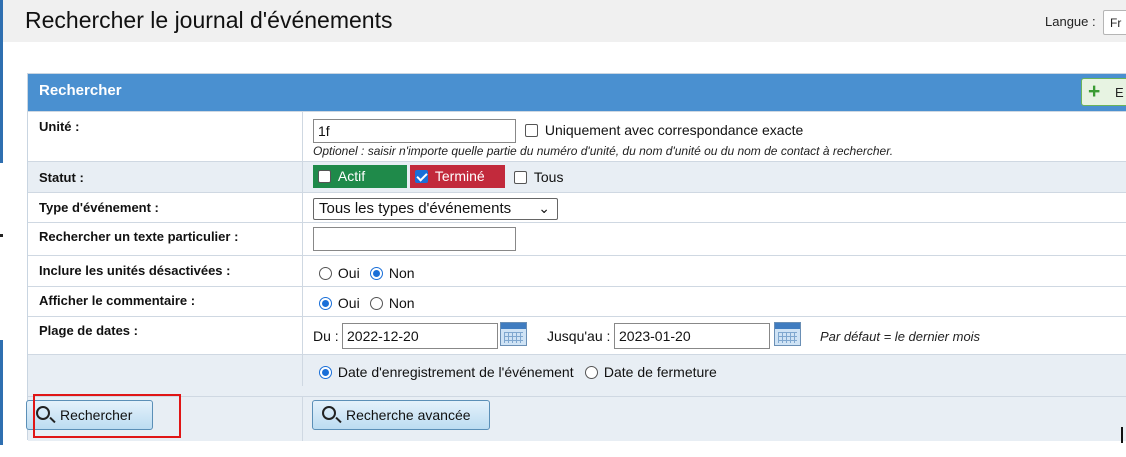 The width and height of the screenshot is (1126, 457). Describe the element at coordinates (714, 207) in the screenshot. I see `event-type-value-cell: Tous les types d'événements ⌄` at that location.